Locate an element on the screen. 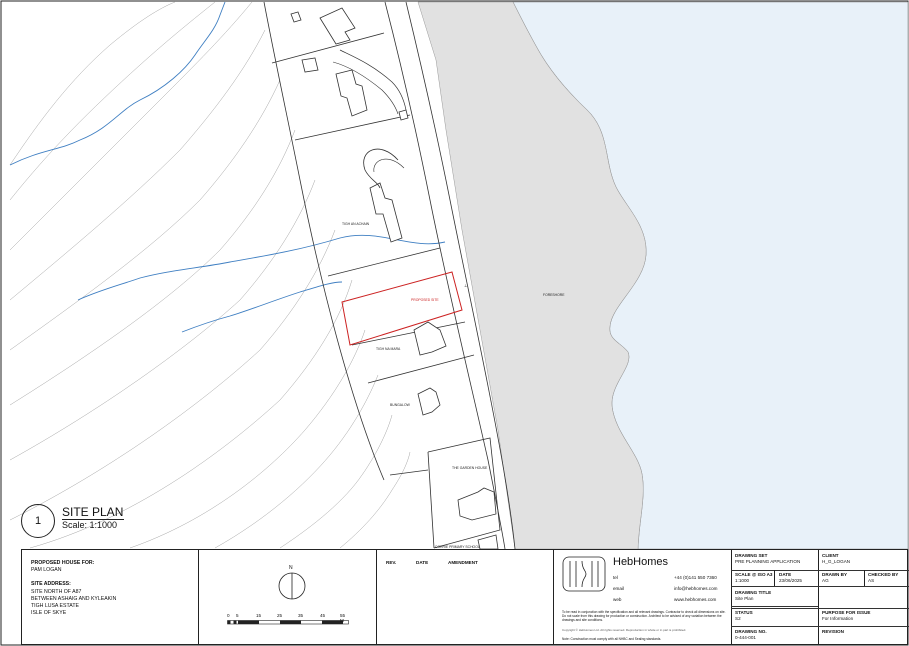 The height and width of the screenshot is (646, 909). email-label: email is located at coordinates (618, 588).